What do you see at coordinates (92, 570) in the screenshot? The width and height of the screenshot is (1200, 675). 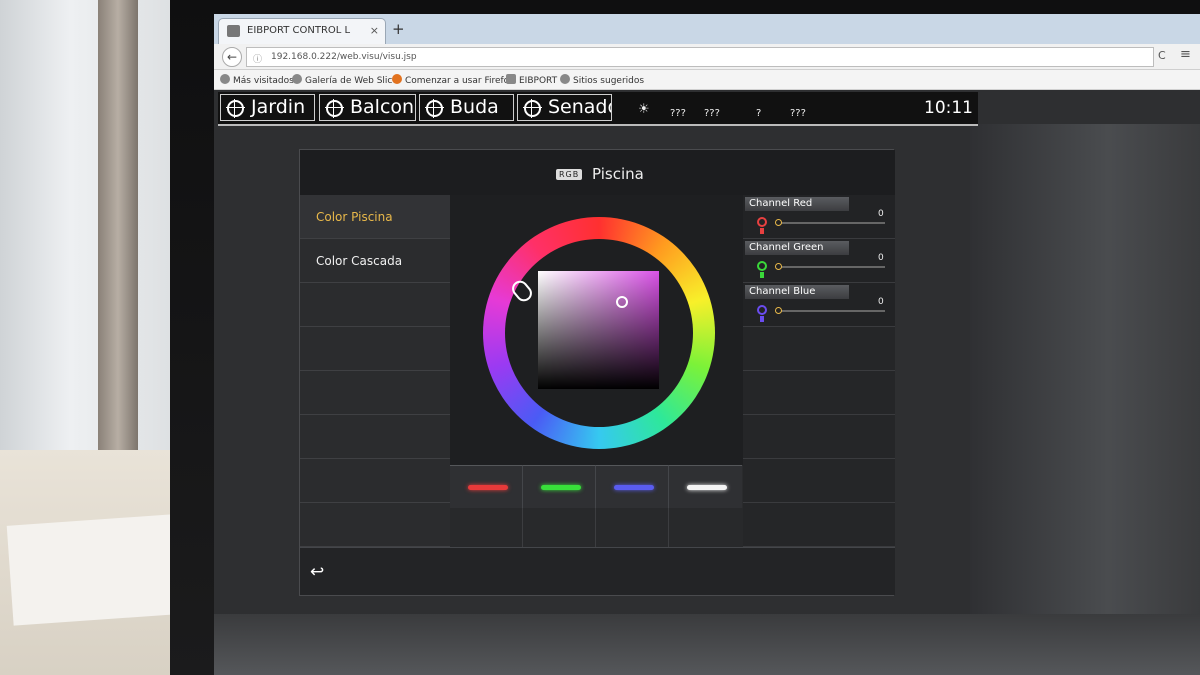 I see `background-paper` at bounding box center [92, 570].